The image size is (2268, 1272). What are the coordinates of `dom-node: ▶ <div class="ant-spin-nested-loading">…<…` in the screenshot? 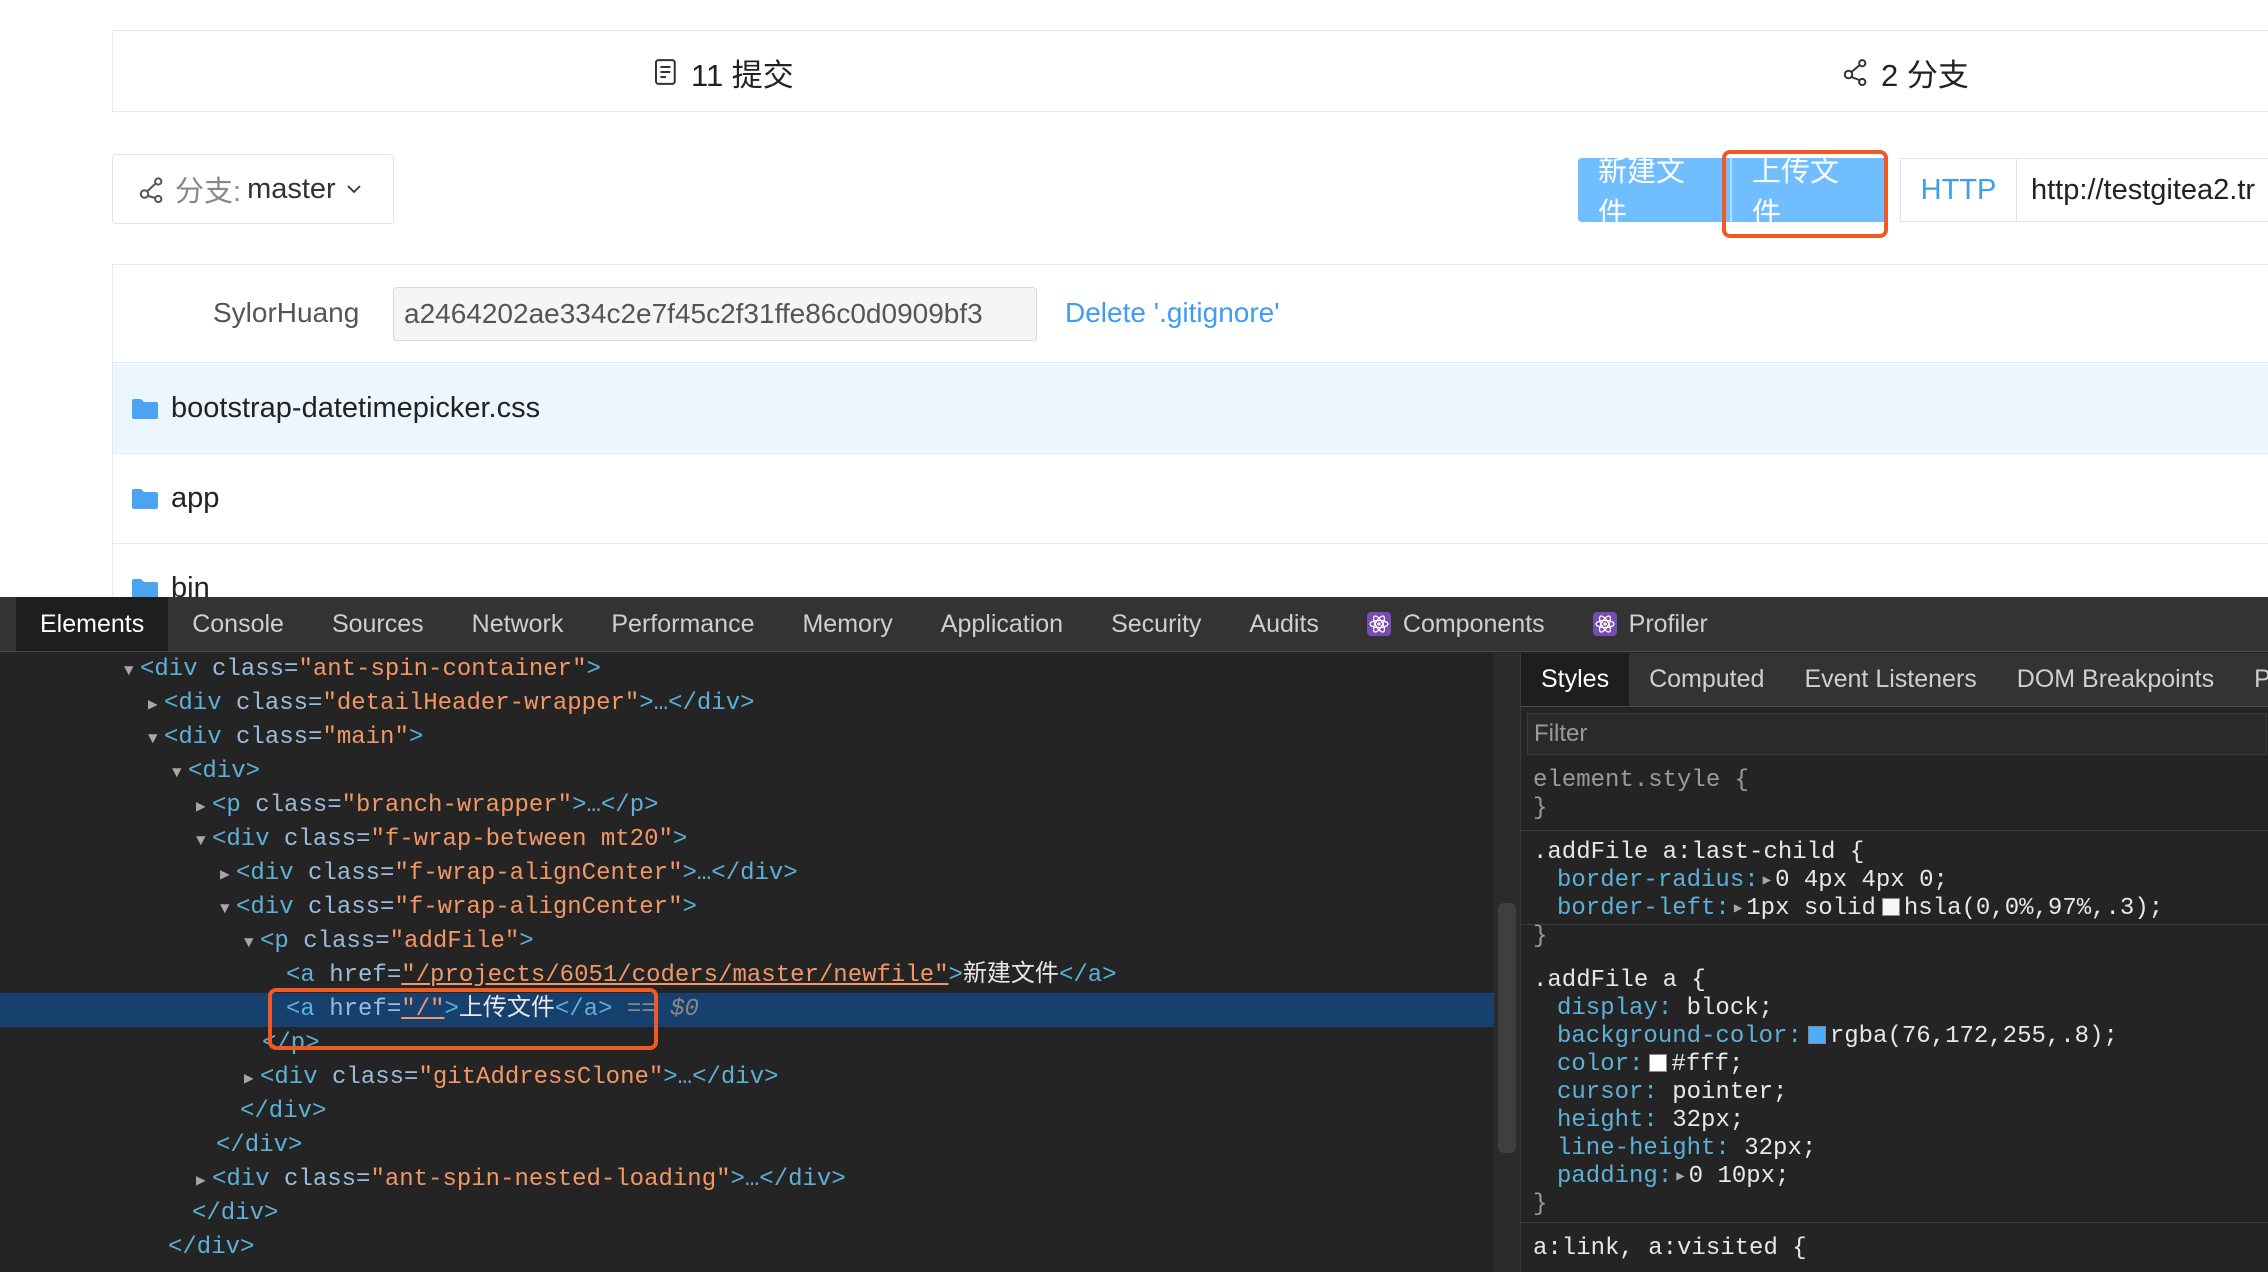 It's located at (747, 1180).